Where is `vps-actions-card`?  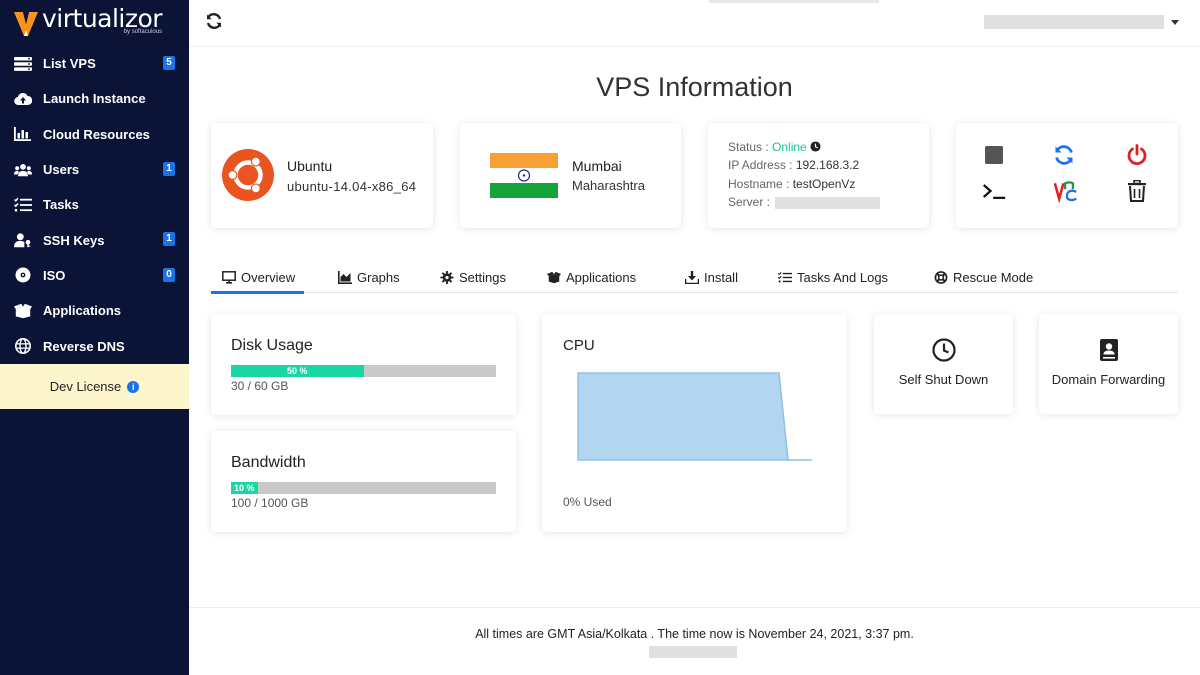 vps-actions-card is located at coordinates (1067, 175).